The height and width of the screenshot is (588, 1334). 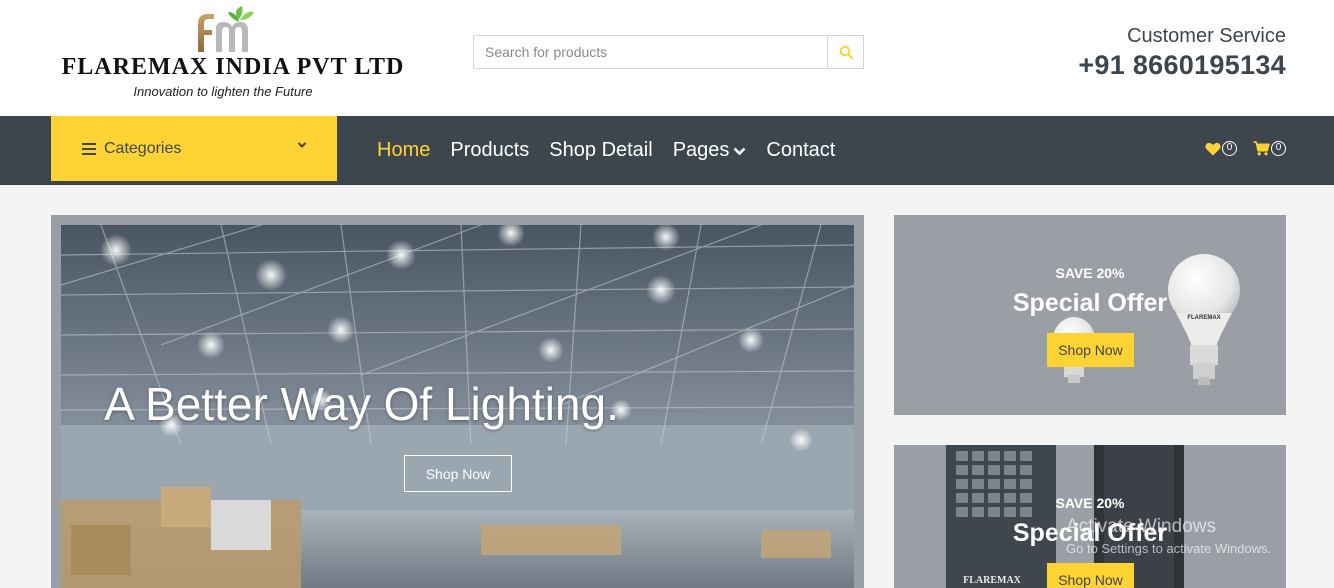 What do you see at coordinates (1090, 303) in the screenshot?
I see `offer-title: Special Offer` at bounding box center [1090, 303].